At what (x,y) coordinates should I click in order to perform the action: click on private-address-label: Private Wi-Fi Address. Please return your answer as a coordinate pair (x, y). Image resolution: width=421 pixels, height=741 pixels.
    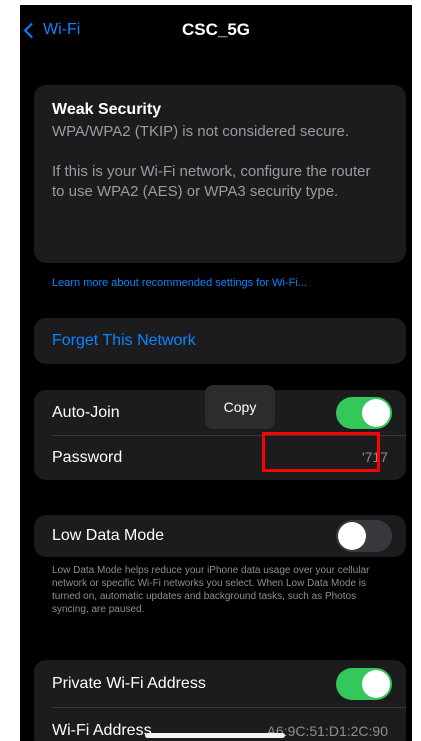
    Looking at the image, I should click on (129, 683).